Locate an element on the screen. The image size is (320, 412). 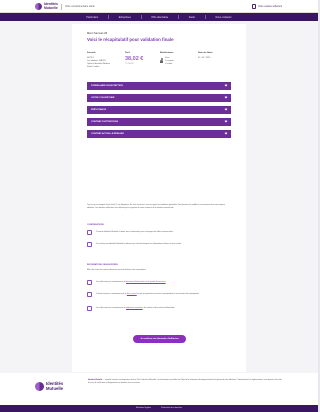
formula-line: Santé Confort is located at coordinates (93, 66).